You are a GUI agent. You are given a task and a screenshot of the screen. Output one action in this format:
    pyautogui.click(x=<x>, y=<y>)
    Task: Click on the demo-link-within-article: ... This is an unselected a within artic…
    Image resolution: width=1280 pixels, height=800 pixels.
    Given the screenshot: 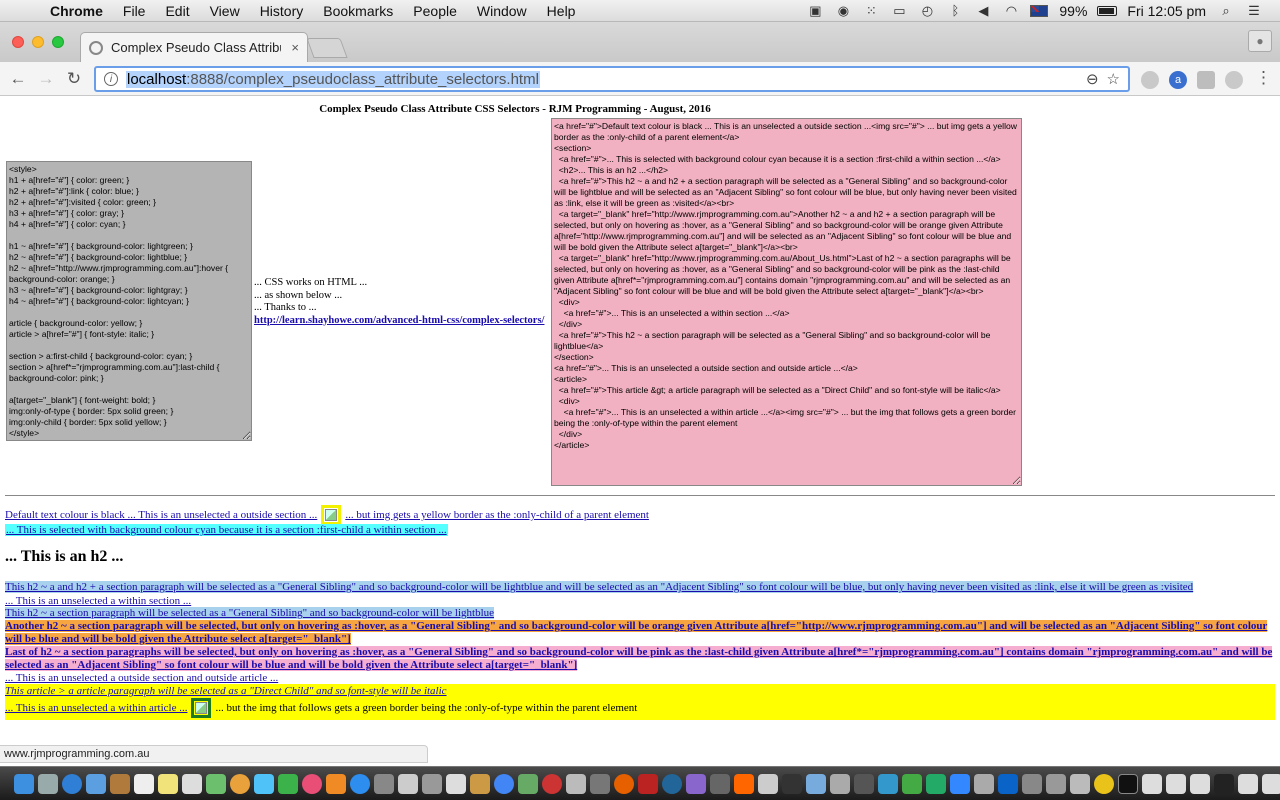 What is the action you would take?
    pyautogui.click(x=96, y=708)
    